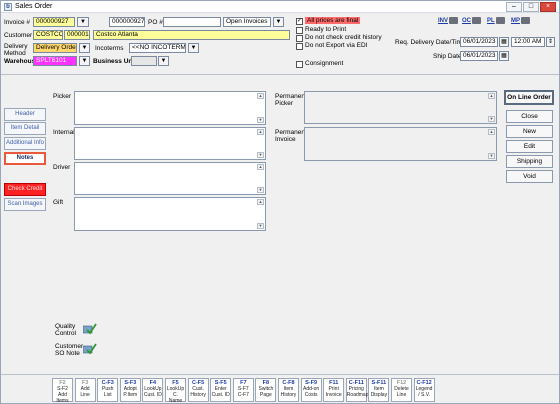 The image size is (560, 404). I want to click on fkey-s-f5: S-F5 Enter Cust. ID, so click(221, 390).